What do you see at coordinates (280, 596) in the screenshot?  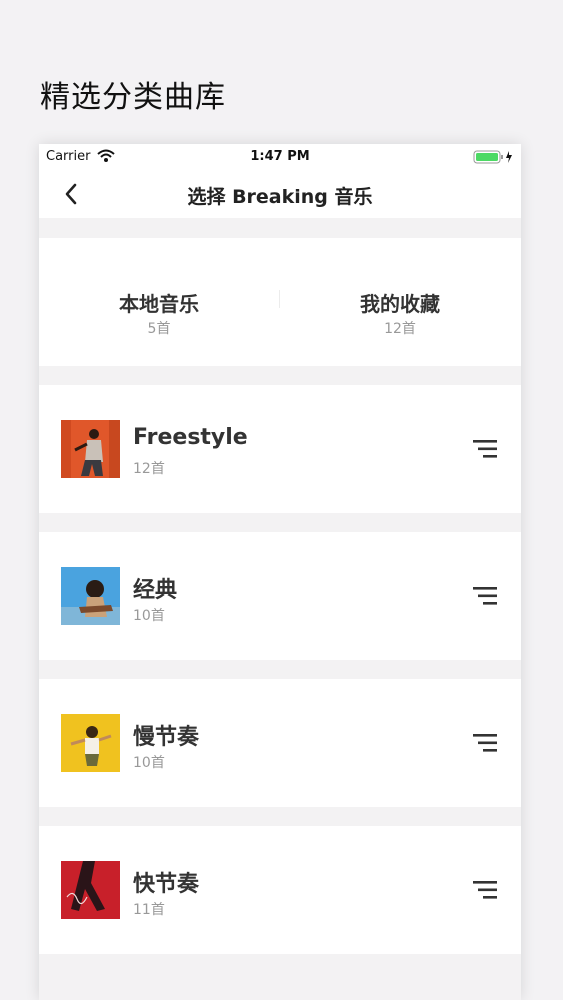 I see `category-card-classic: 经典 10首` at bounding box center [280, 596].